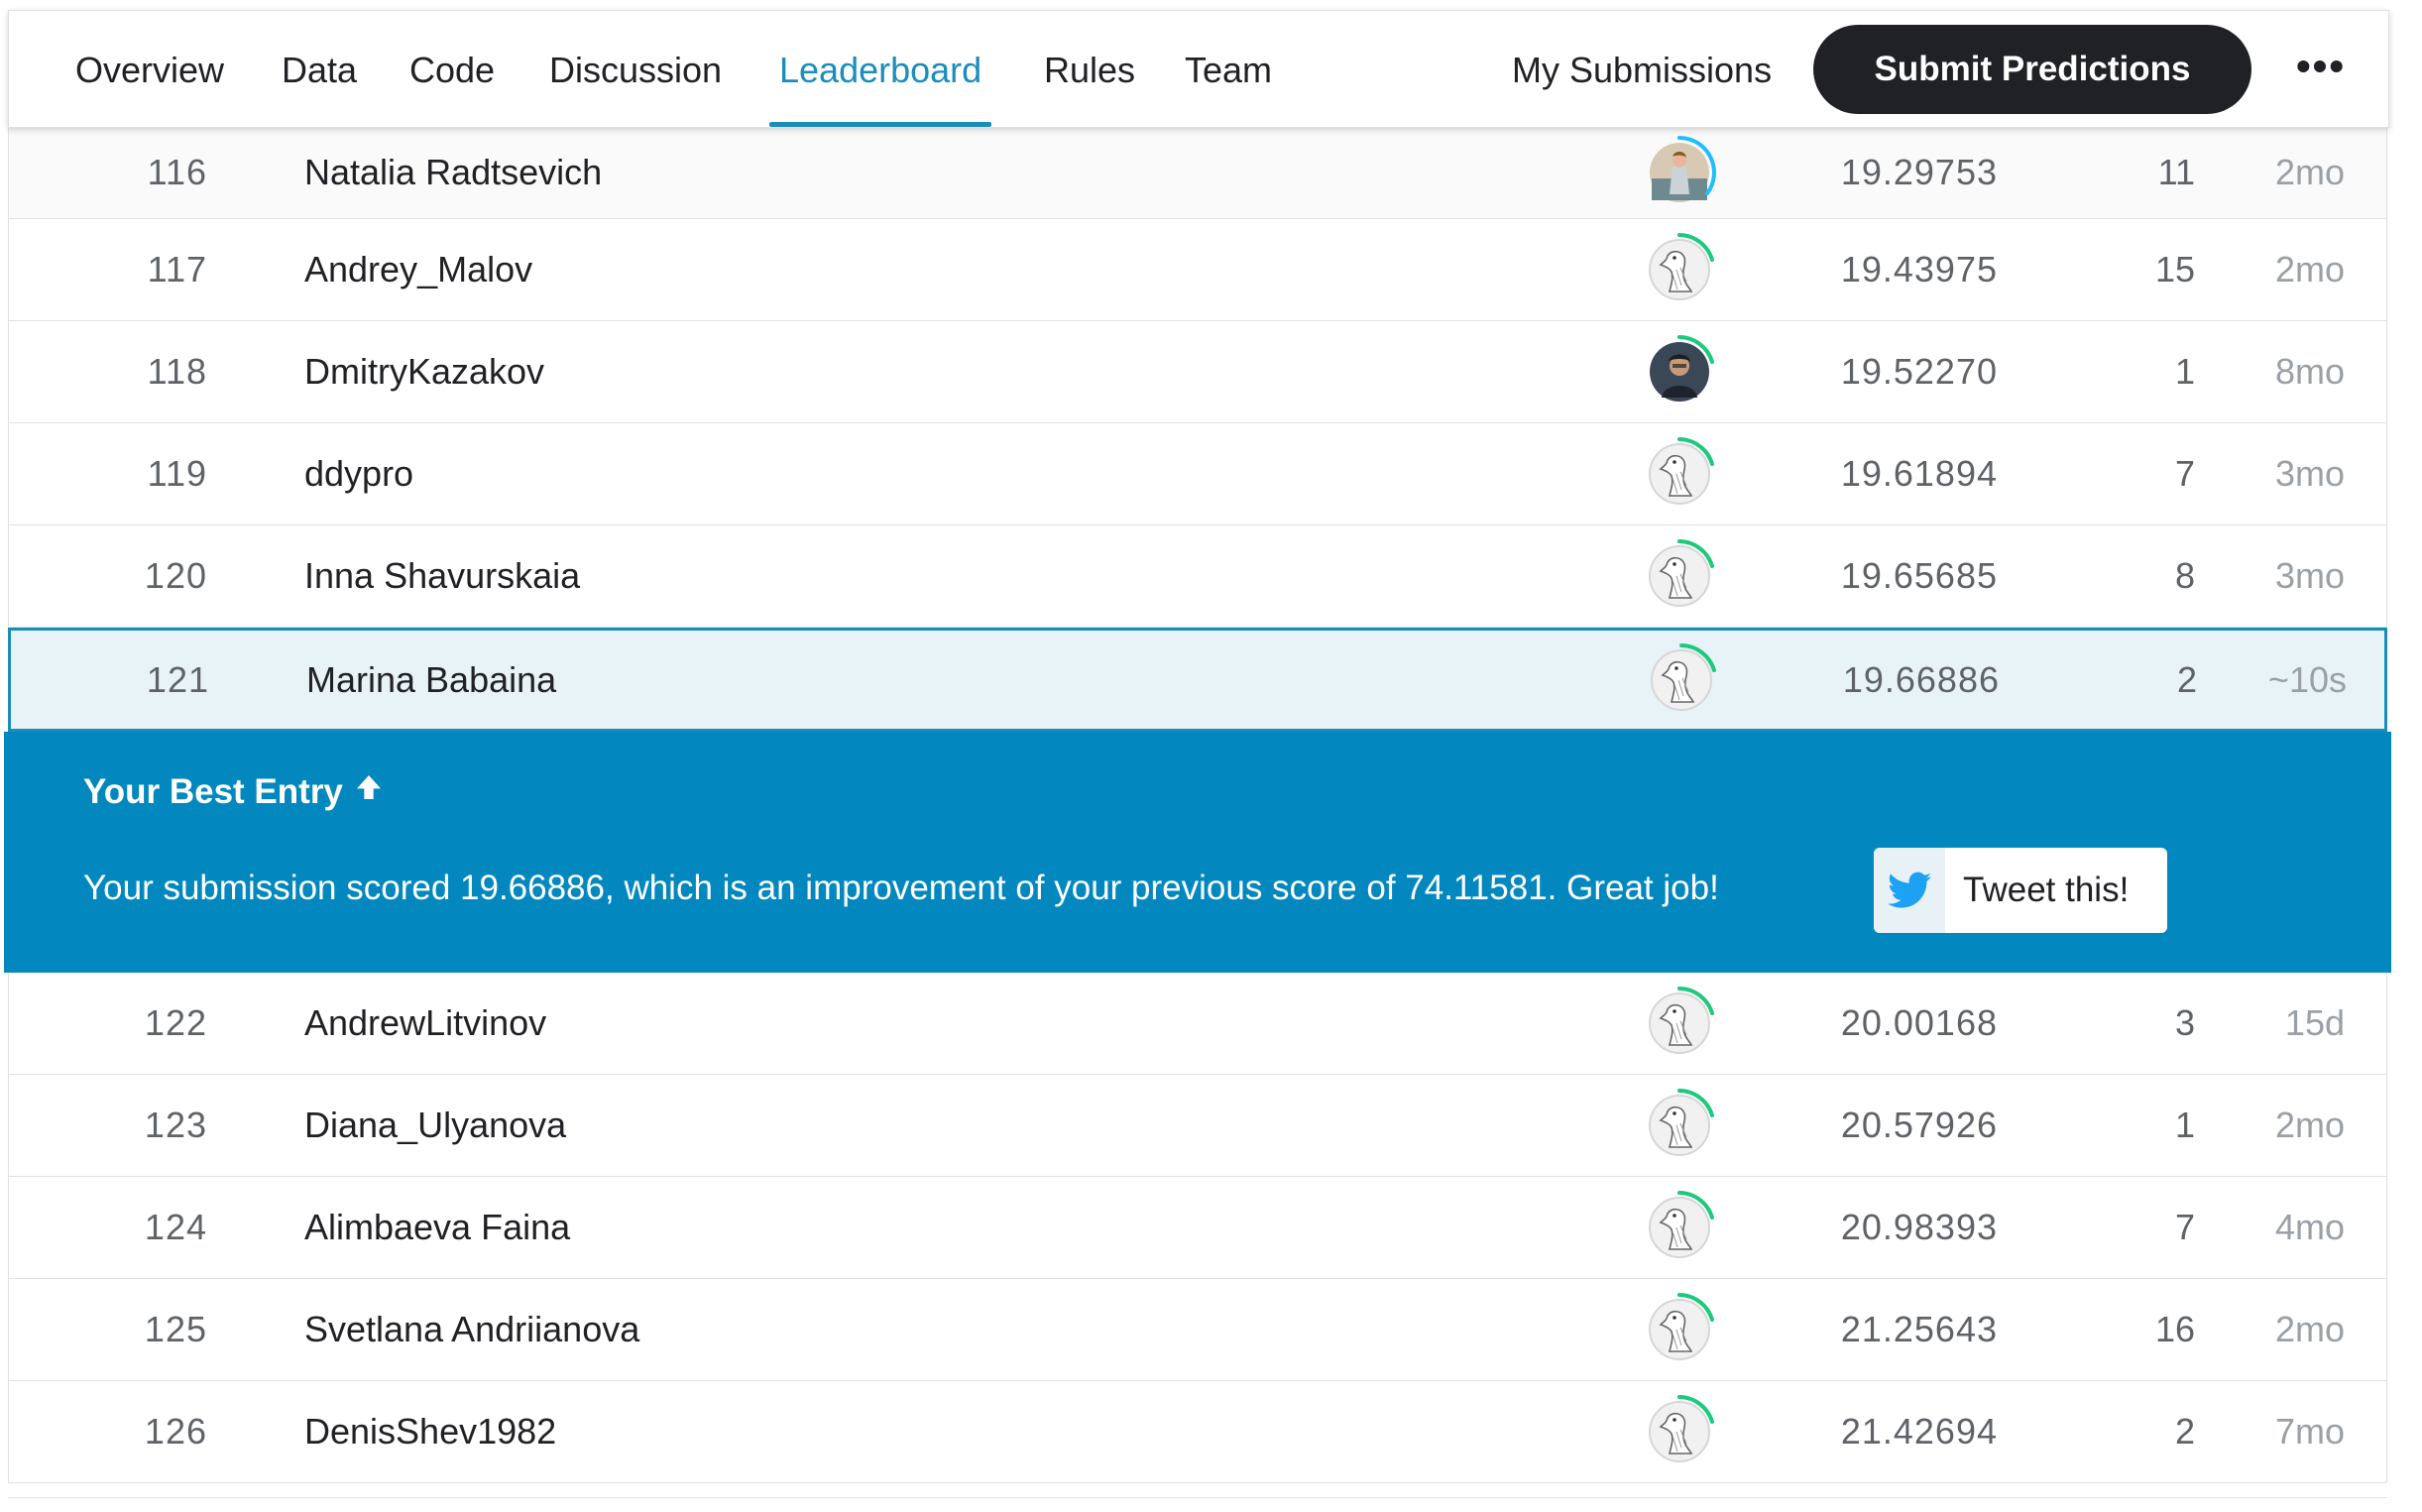 This screenshot has width=2422, height=1512. Describe the element at coordinates (1919, 1022) in the screenshot. I see `score-cell: 20.00168` at that location.